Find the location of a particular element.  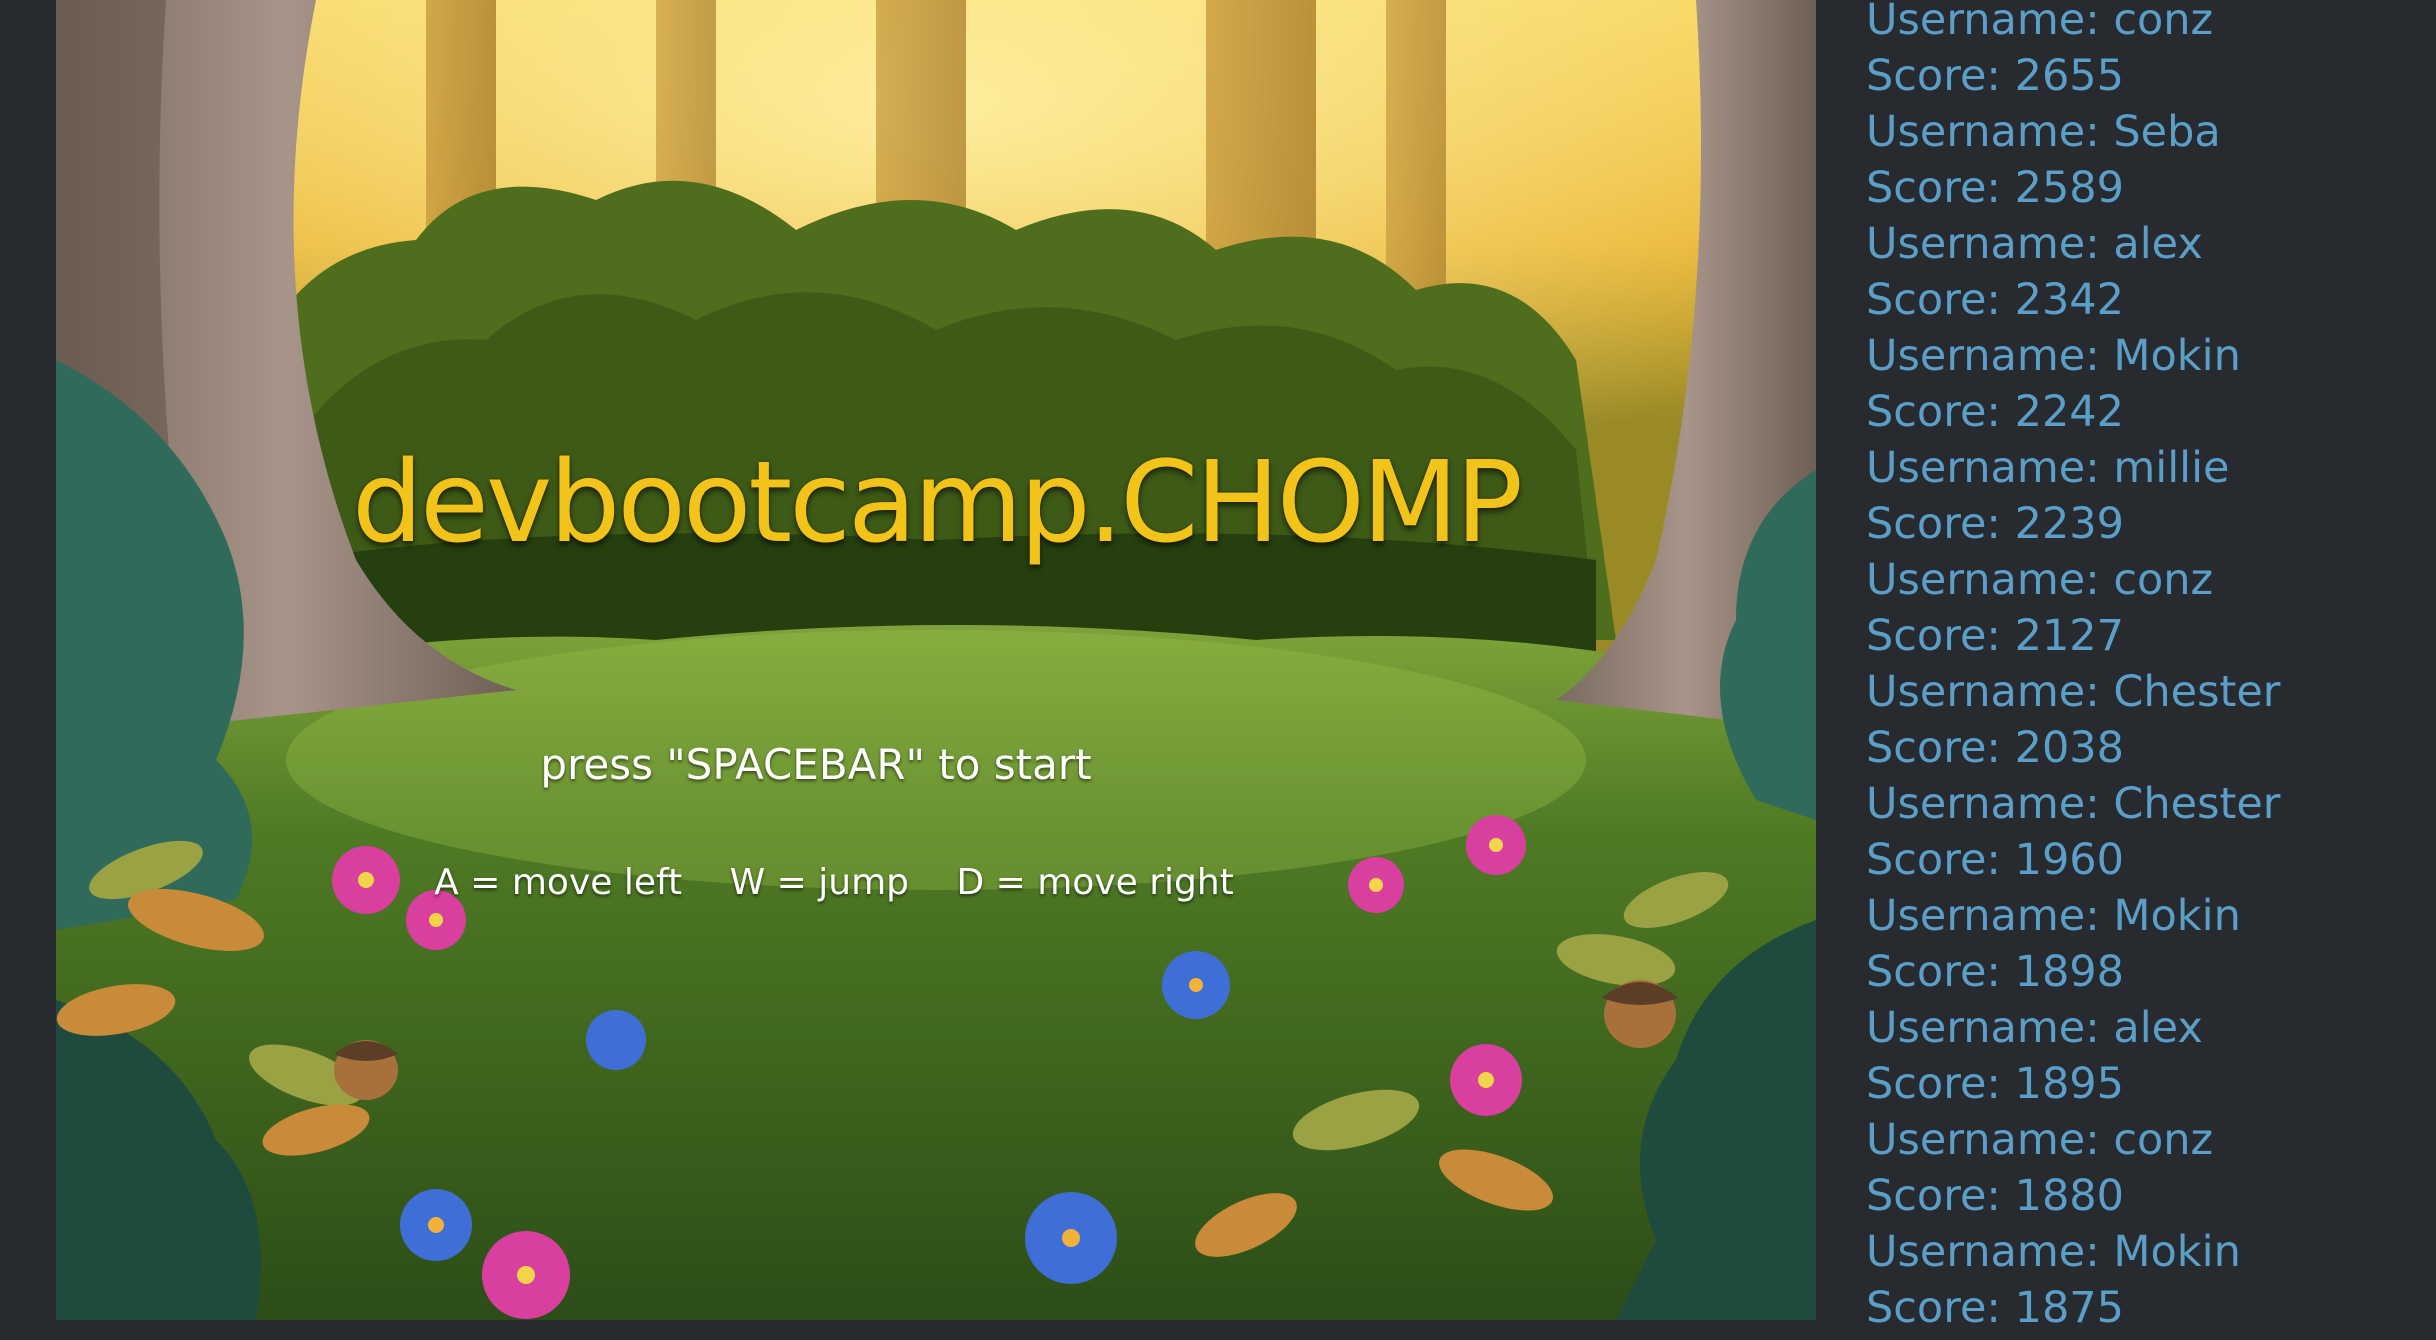

entry-score: Score: 1895 is located at coordinates (1995, 1084).